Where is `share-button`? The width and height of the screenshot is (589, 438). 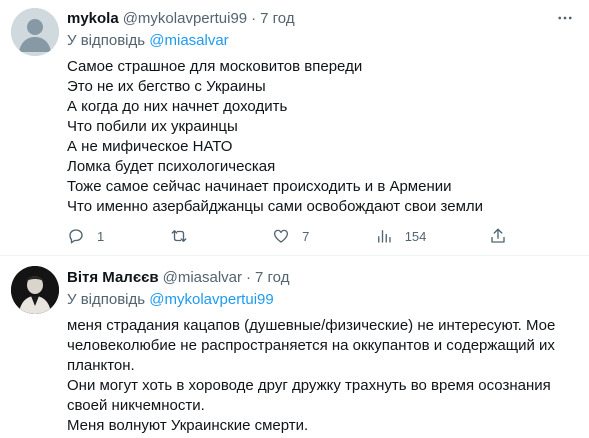
share-button is located at coordinates (498, 236).